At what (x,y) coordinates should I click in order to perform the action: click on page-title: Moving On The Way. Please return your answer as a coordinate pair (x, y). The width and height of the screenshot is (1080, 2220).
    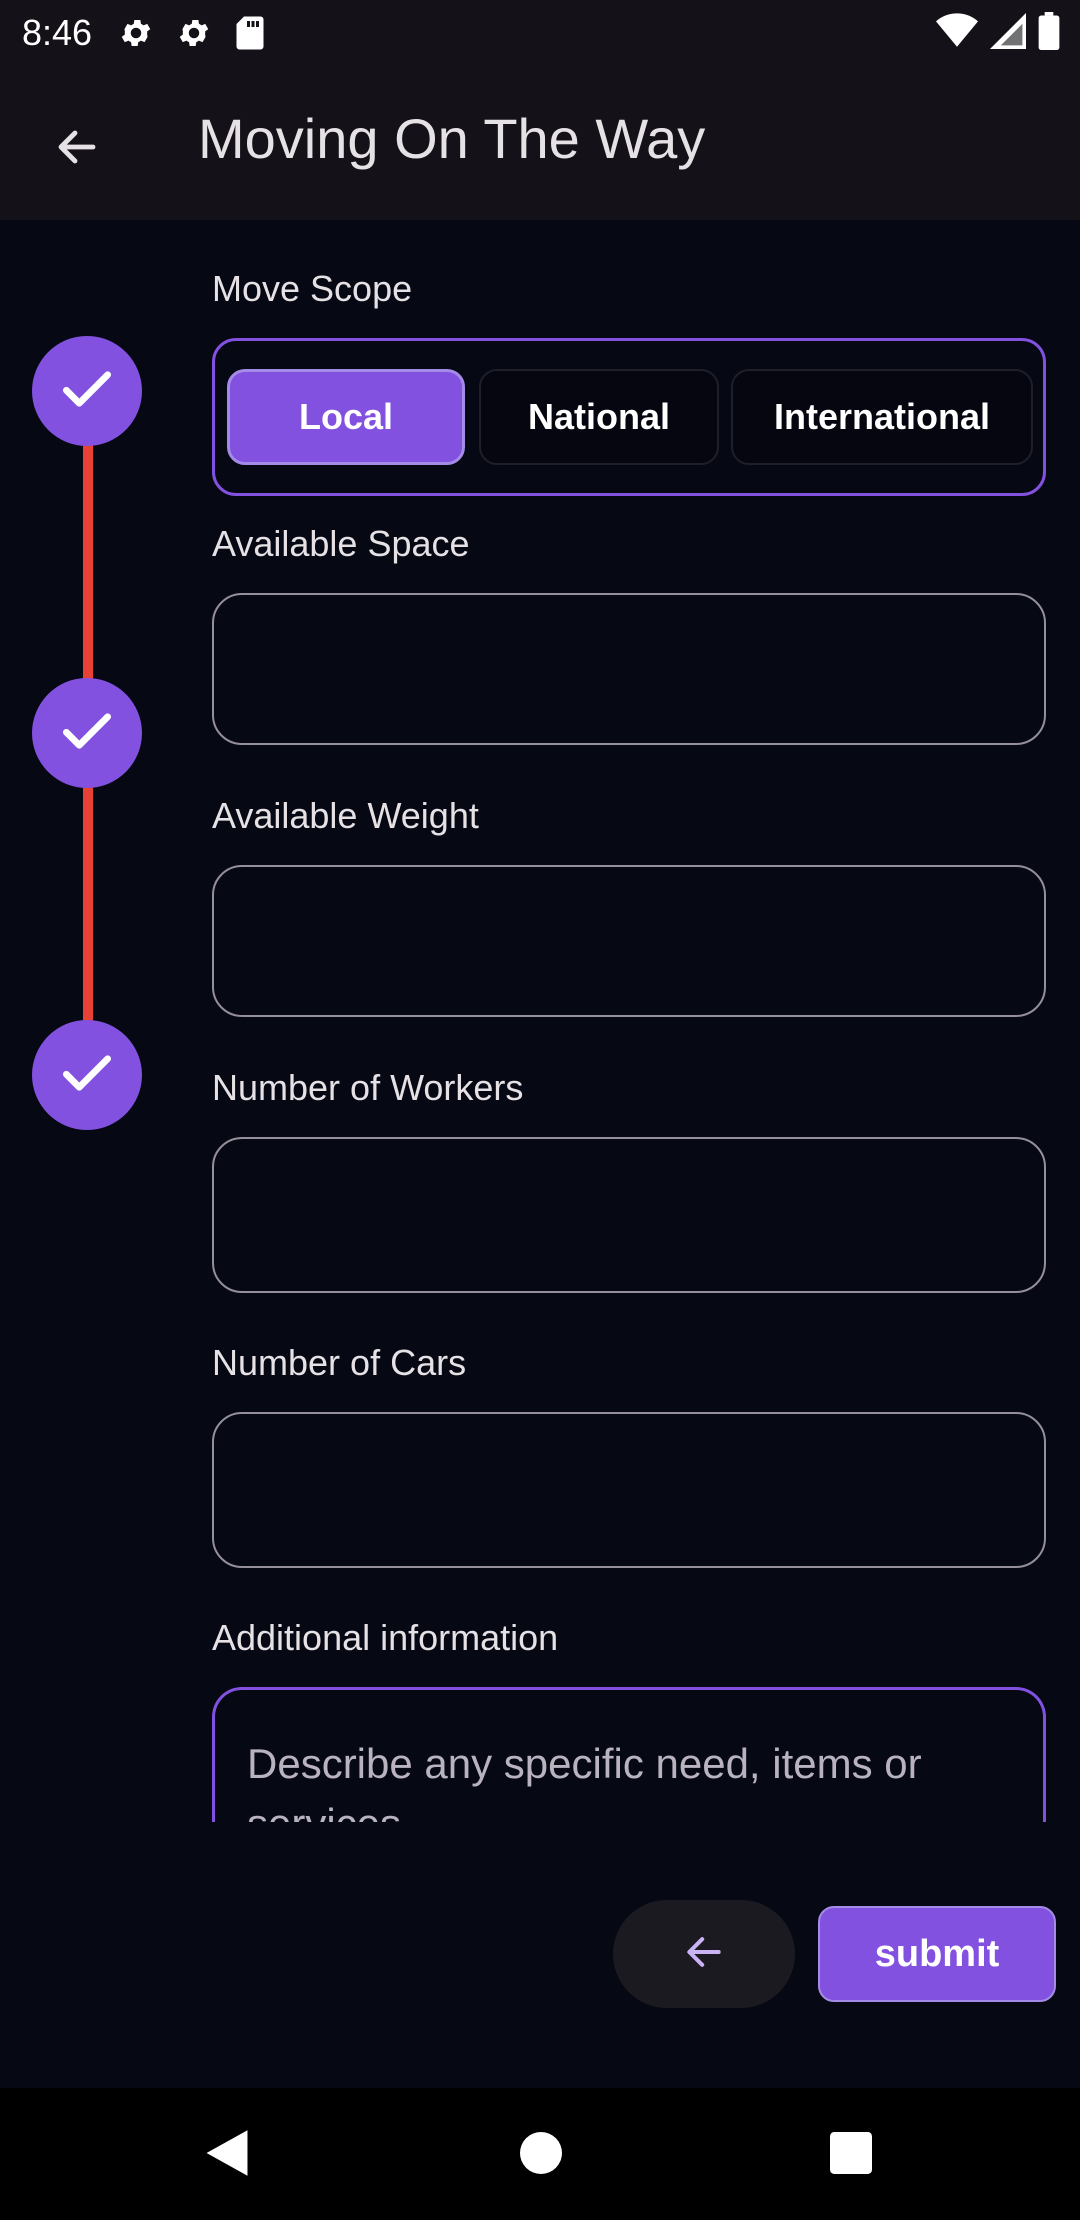
    Looking at the image, I should click on (452, 138).